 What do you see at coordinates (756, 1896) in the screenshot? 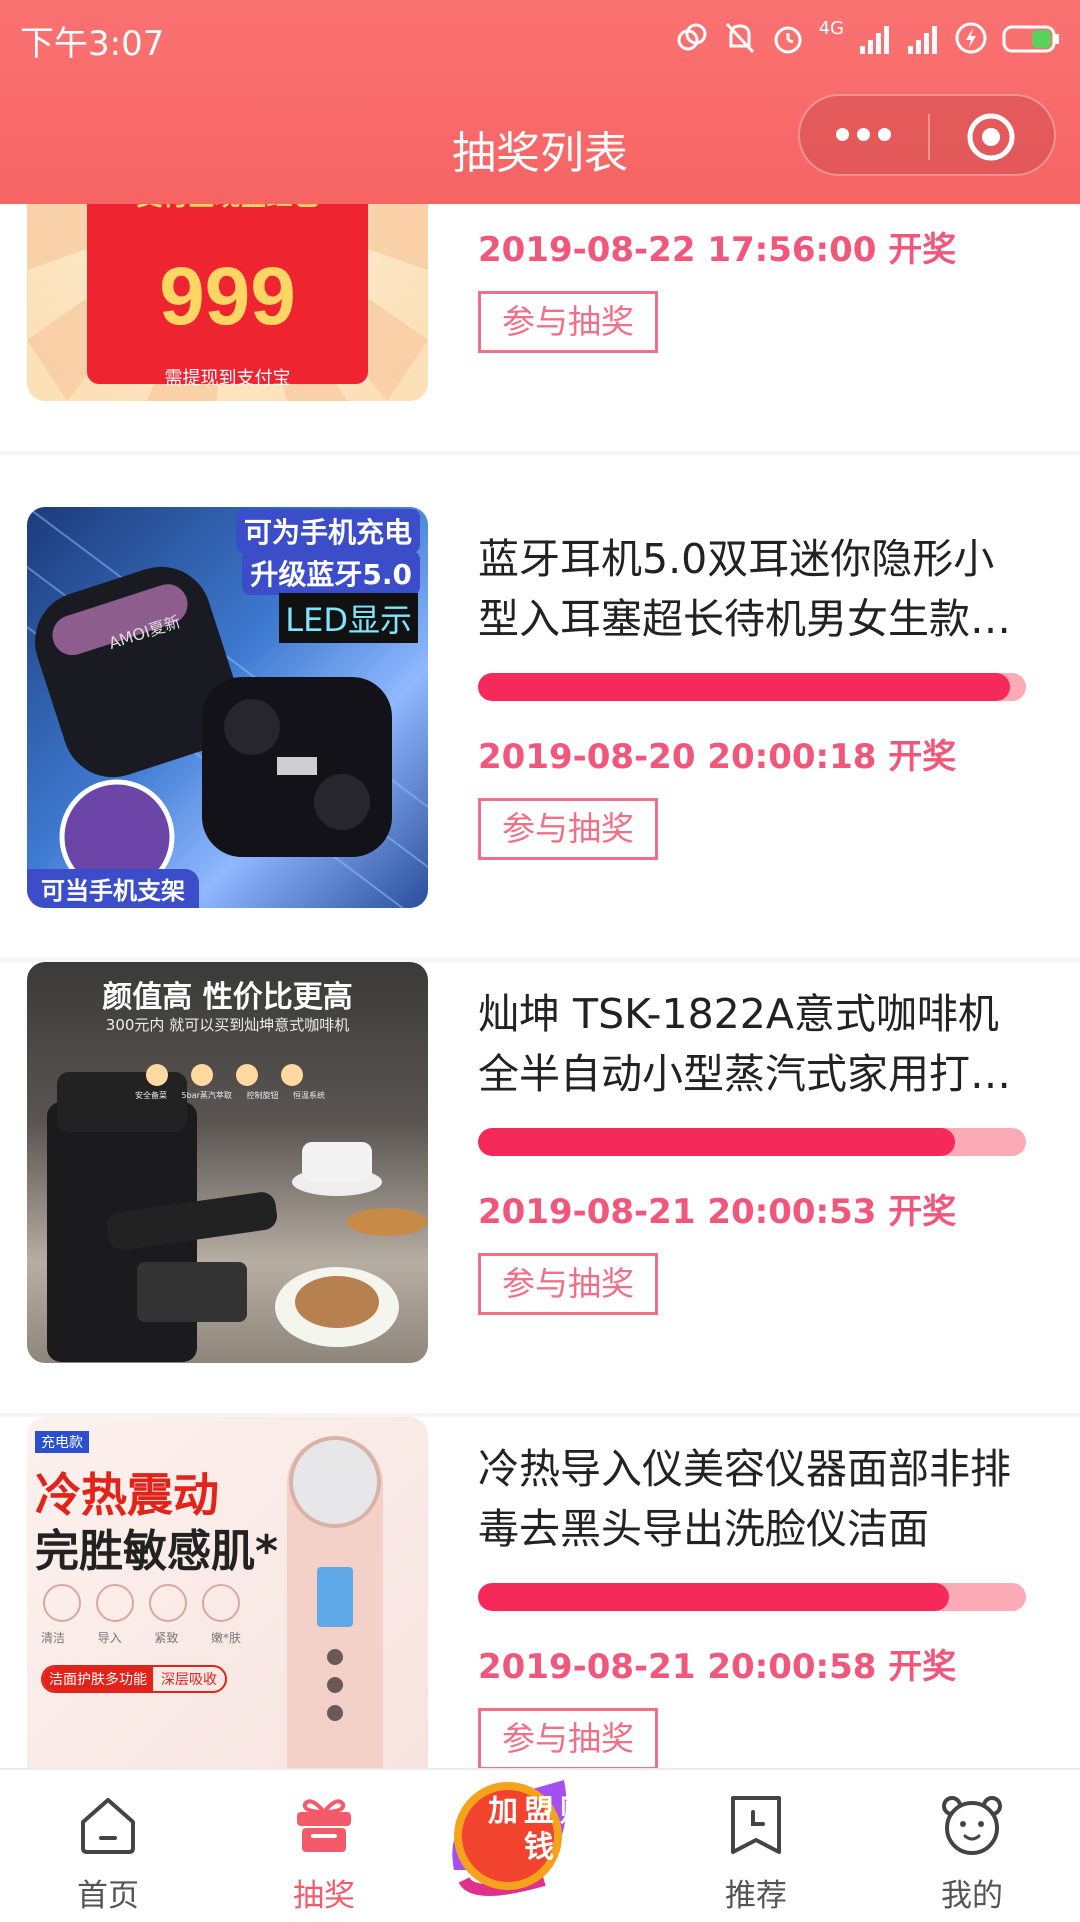
I see `tab-label: 推荐` at bounding box center [756, 1896].